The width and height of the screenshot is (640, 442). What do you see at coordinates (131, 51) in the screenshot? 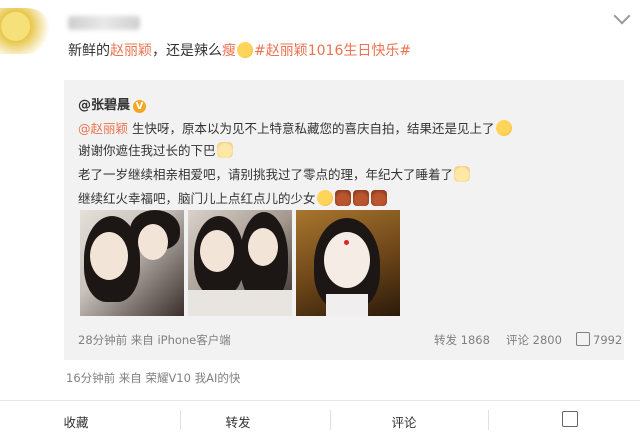
I see `mention-link: 赵丽颖` at bounding box center [131, 51].